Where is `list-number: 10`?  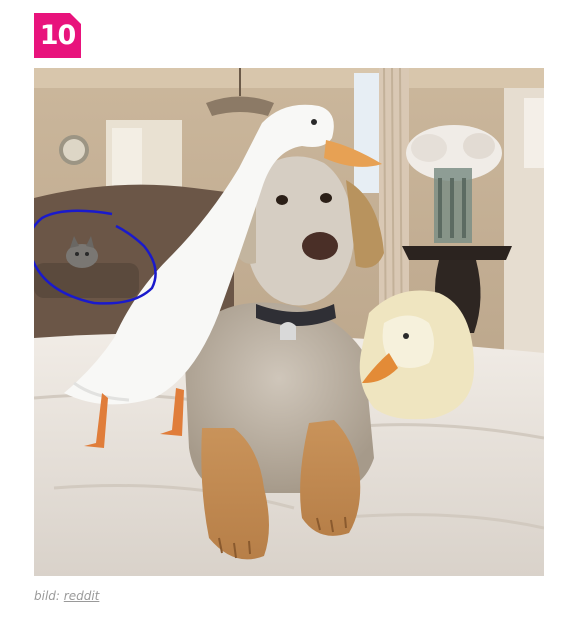 list-number: 10 is located at coordinates (58, 35).